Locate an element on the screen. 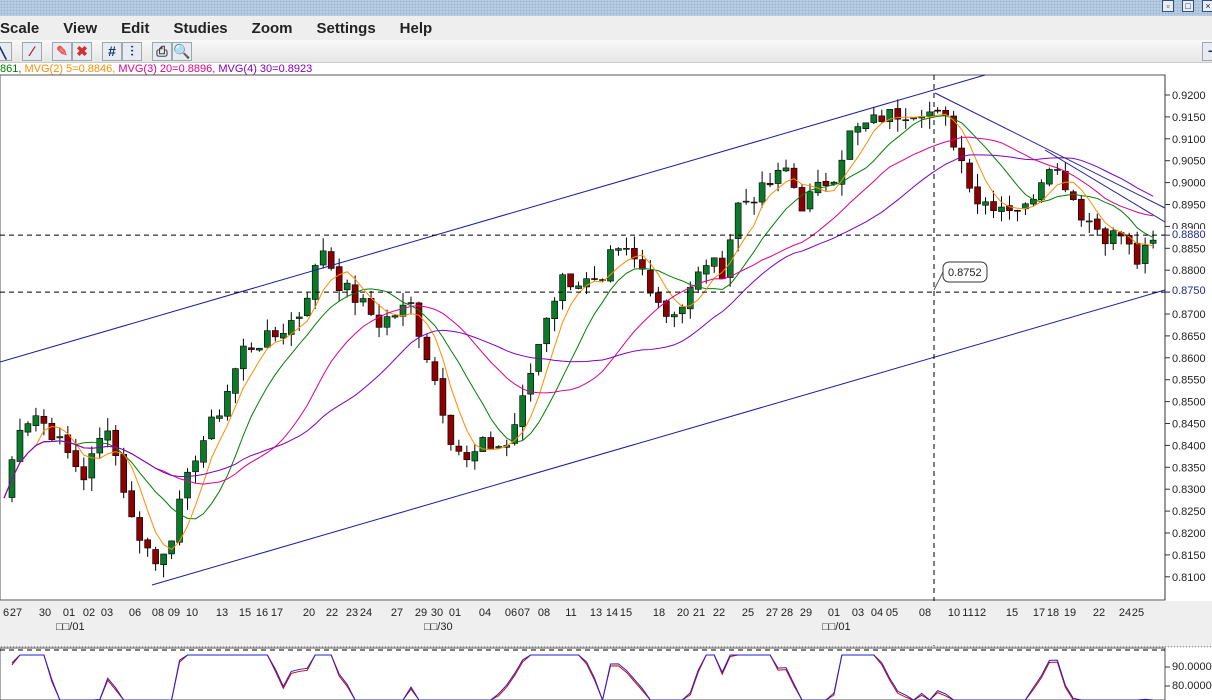  month-label: □□/30 is located at coordinates (438, 627).